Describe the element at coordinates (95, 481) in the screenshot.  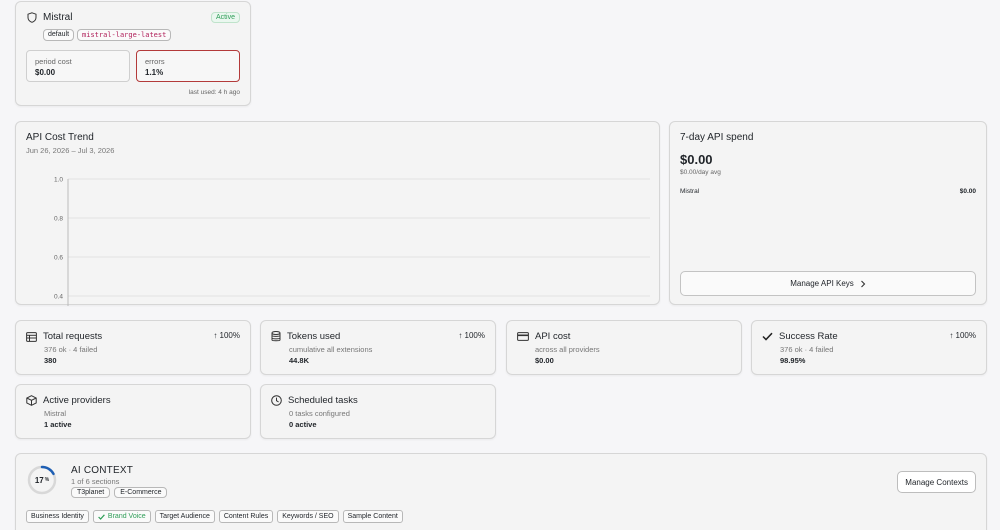
I see `context-sub: 1 of 6 sections` at that location.